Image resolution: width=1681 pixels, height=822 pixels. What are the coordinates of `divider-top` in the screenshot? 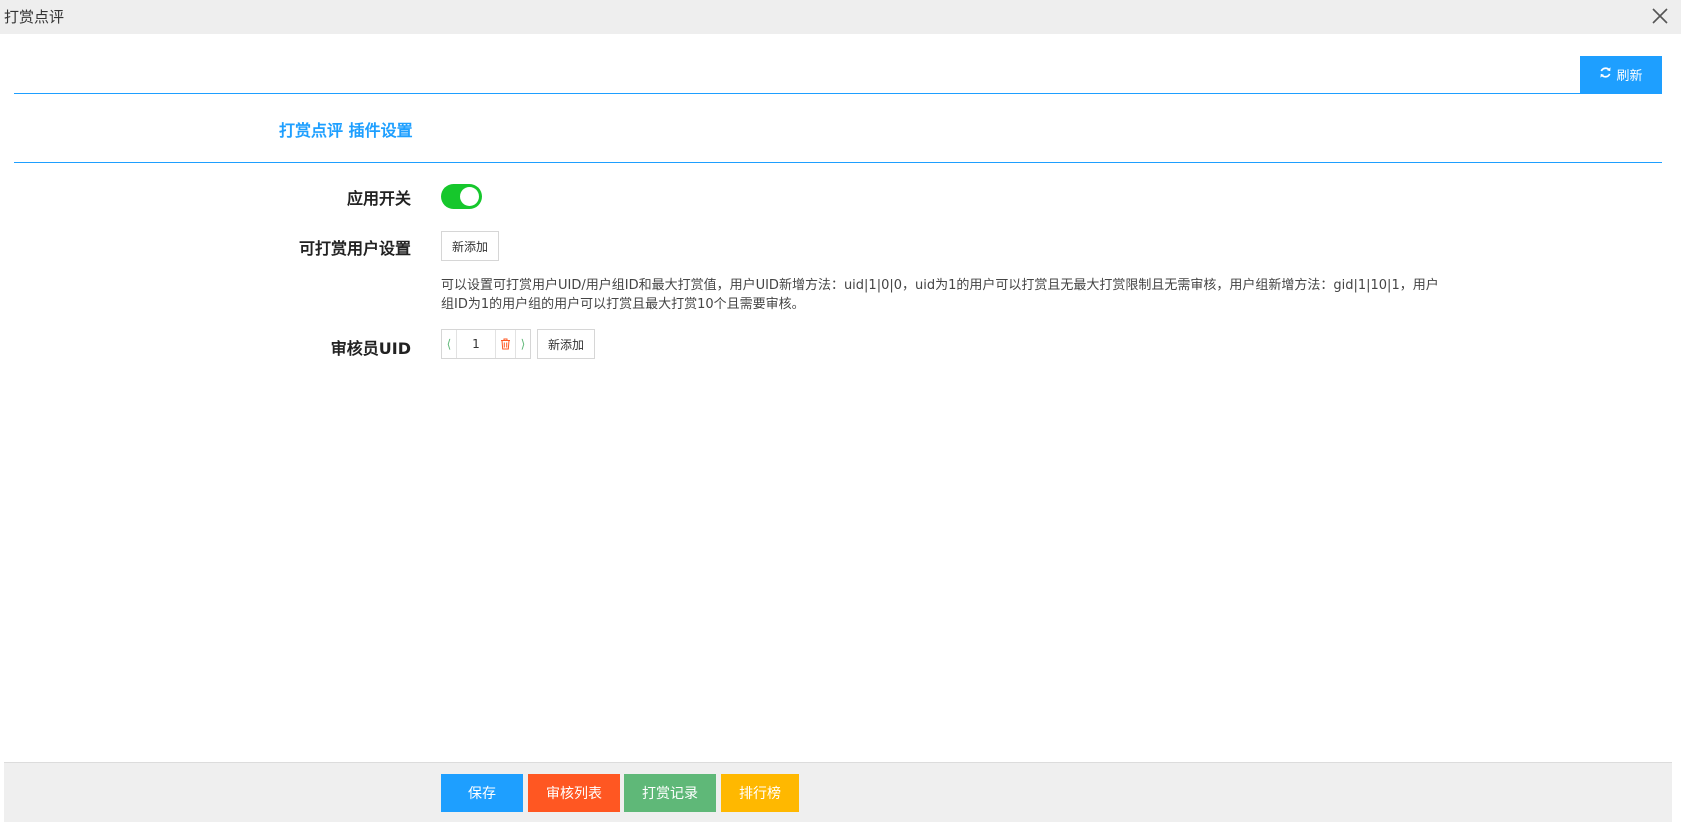 It's located at (838, 93).